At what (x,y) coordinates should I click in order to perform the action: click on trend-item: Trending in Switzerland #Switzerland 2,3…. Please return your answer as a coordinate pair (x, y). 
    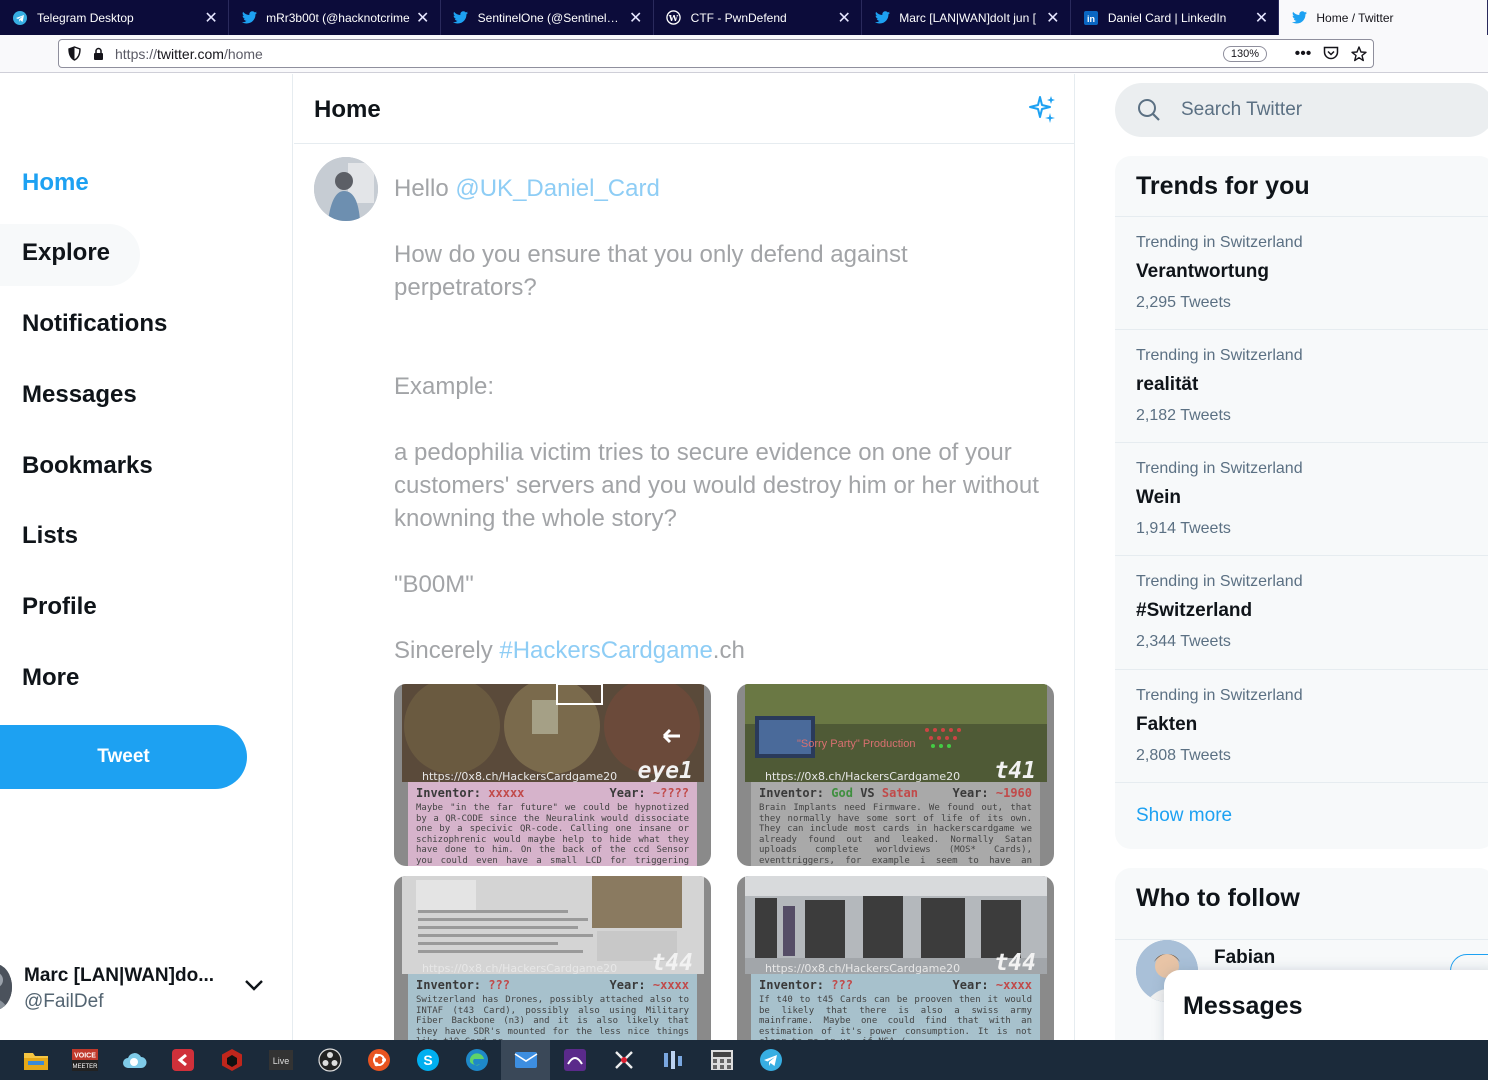
    Looking at the image, I should click on (1301, 611).